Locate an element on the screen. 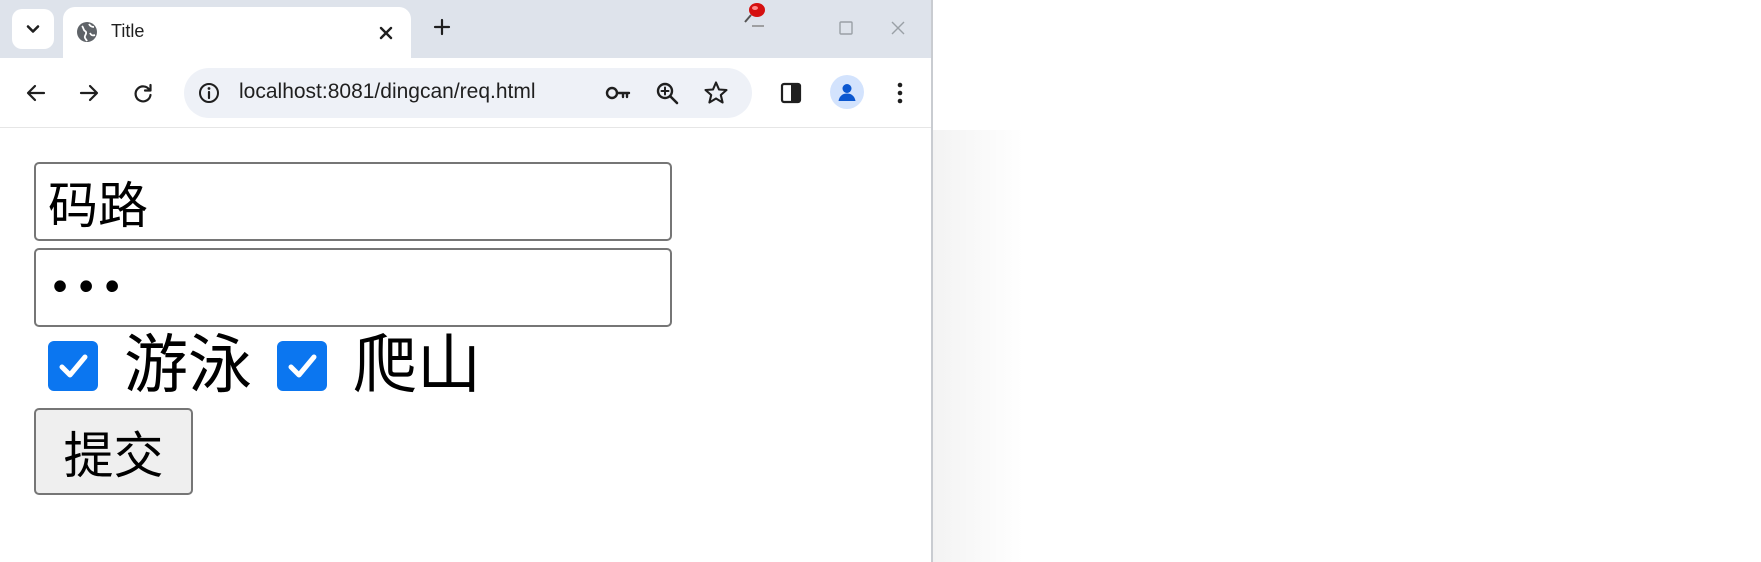 Image resolution: width=1761 pixels, height=562 pixels. site-info-icon is located at coordinates (209, 93).